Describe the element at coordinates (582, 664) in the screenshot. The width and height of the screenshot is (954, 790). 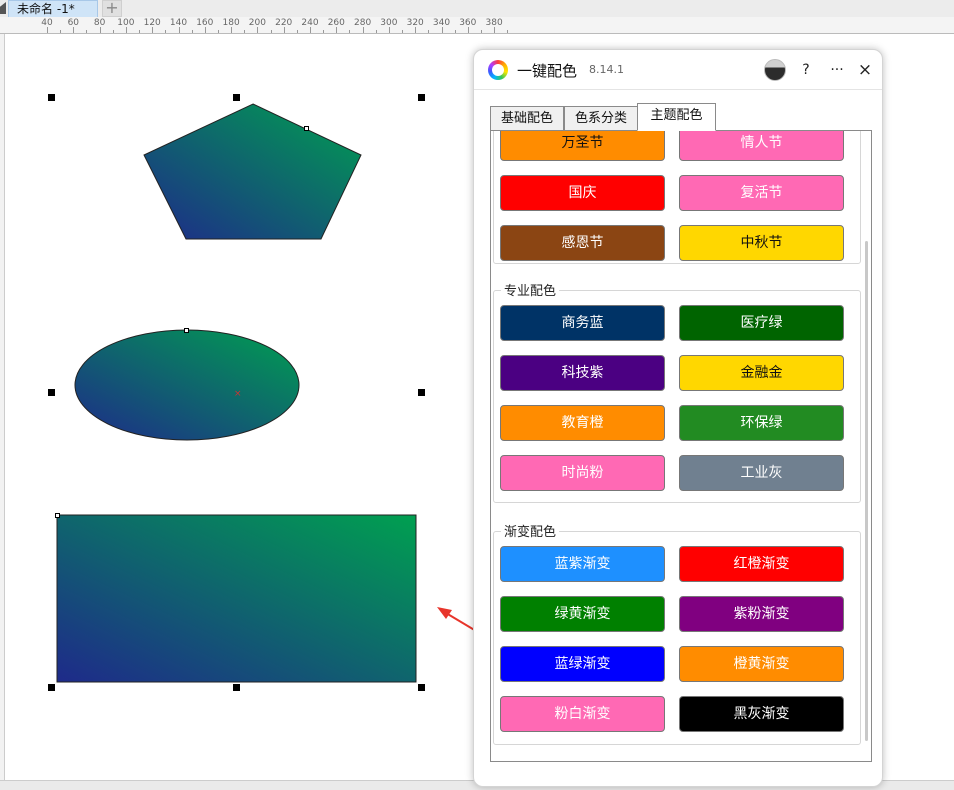
I see `color-button-blue-green-gradient: 蓝绿渐变` at that location.